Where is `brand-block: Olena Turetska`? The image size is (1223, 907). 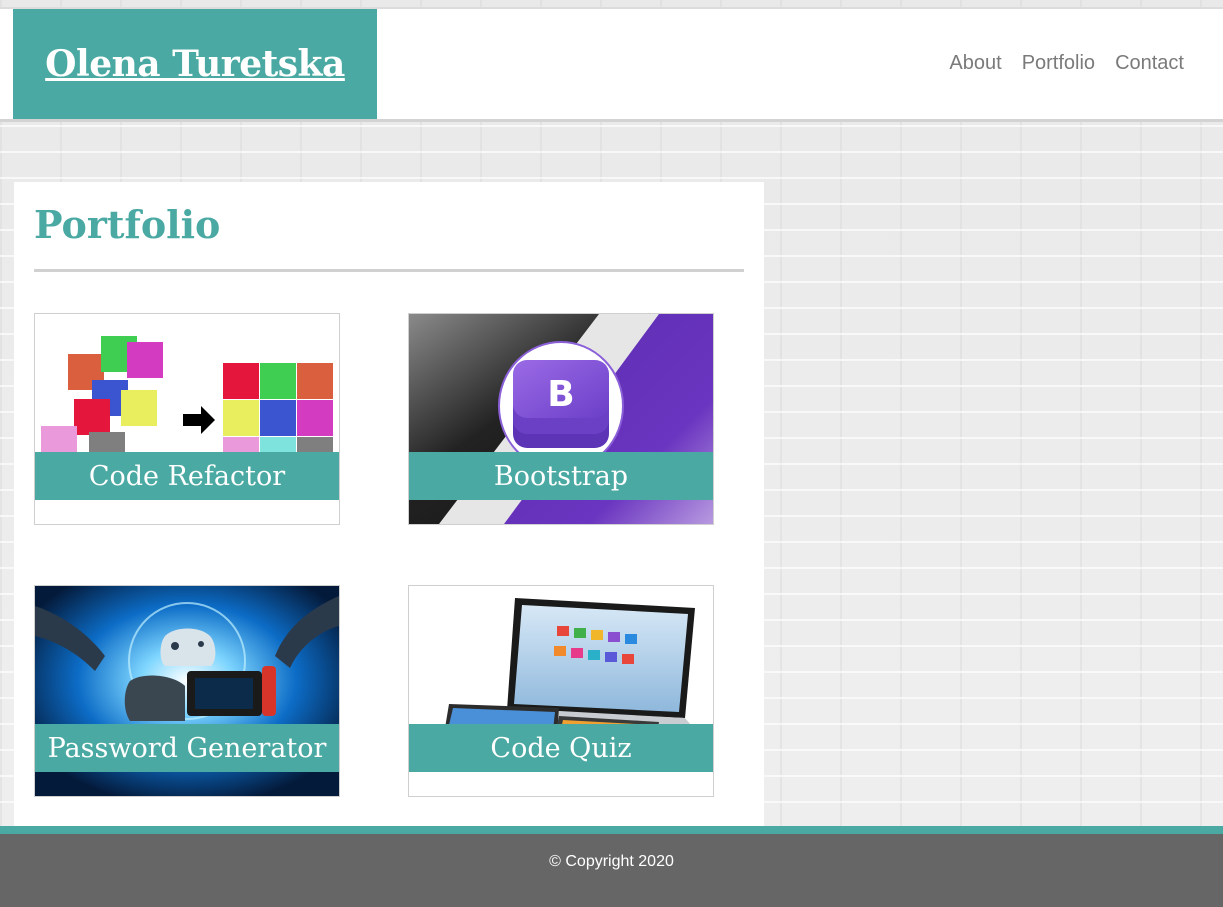 brand-block: Olena Turetska is located at coordinates (195, 64).